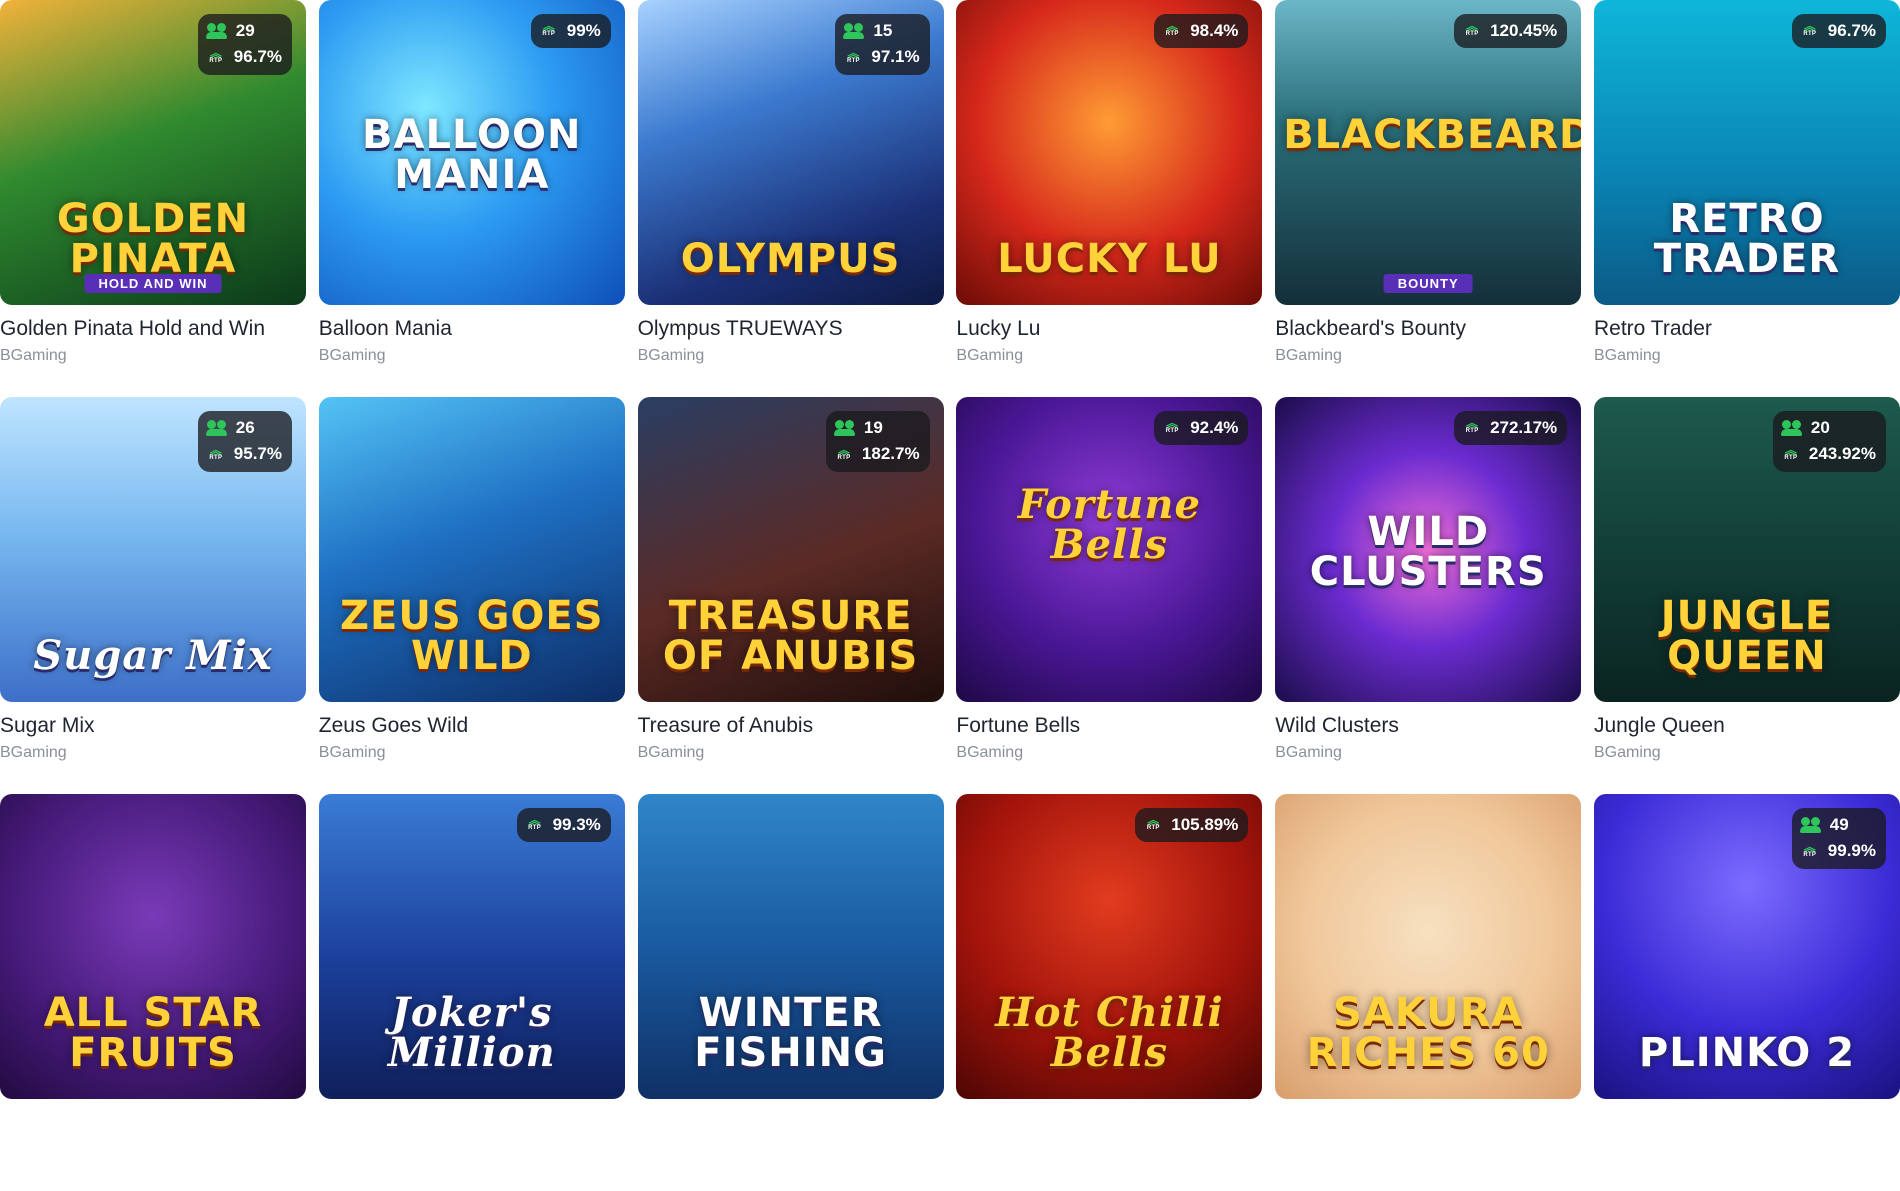  What do you see at coordinates (1428, 946) in the screenshot?
I see `game-thumbnail: Sakura Riches 60` at bounding box center [1428, 946].